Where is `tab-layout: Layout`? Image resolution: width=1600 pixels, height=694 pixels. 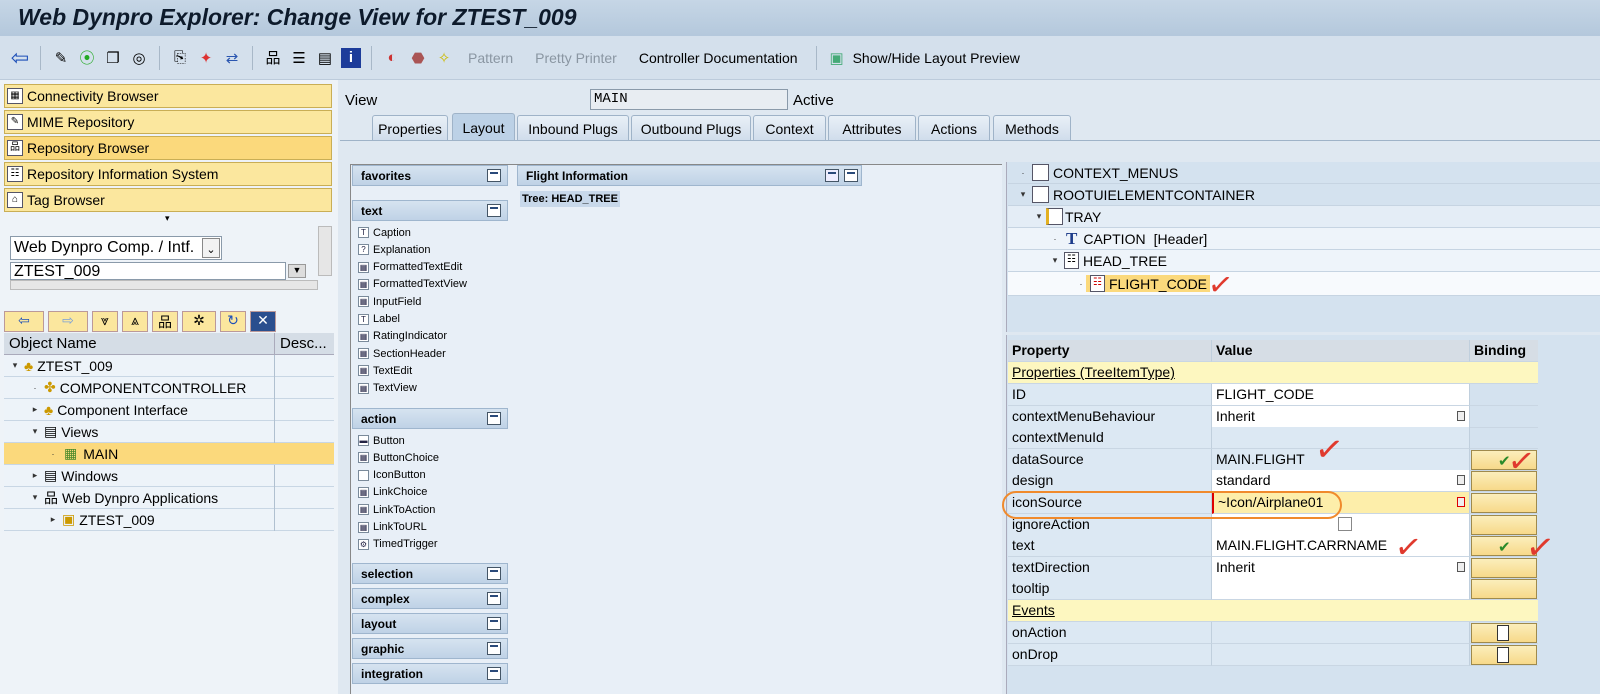 tab-layout: Layout is located at coordinates (483, 127).